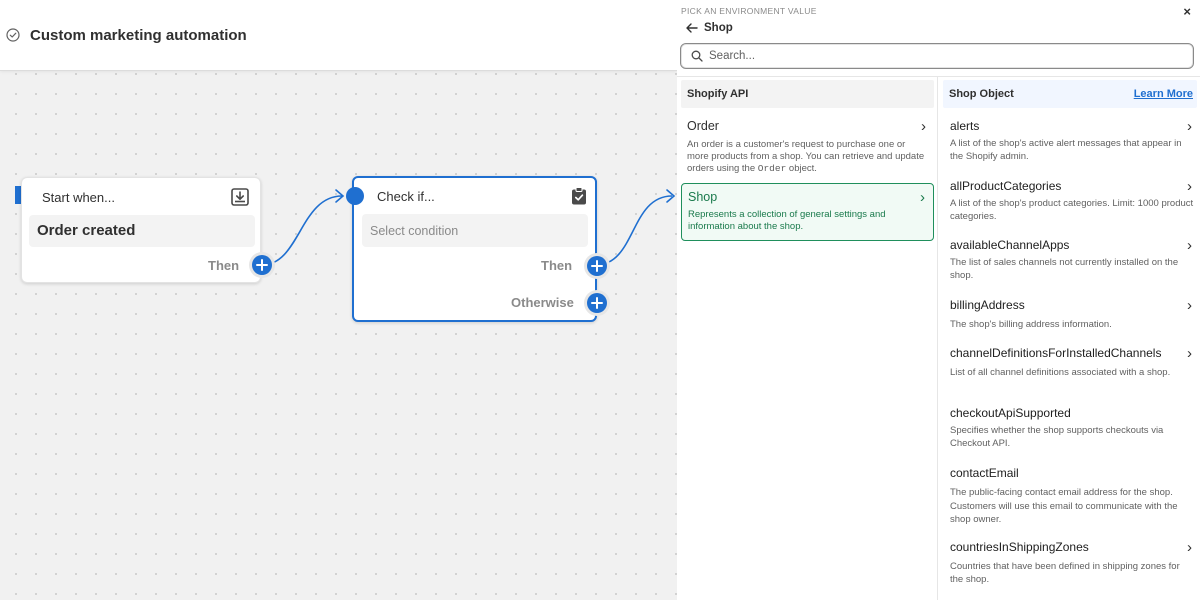 This screenshot has width=1200, height=600. I want to click on field-name: billingAddress, so click(987, 305).